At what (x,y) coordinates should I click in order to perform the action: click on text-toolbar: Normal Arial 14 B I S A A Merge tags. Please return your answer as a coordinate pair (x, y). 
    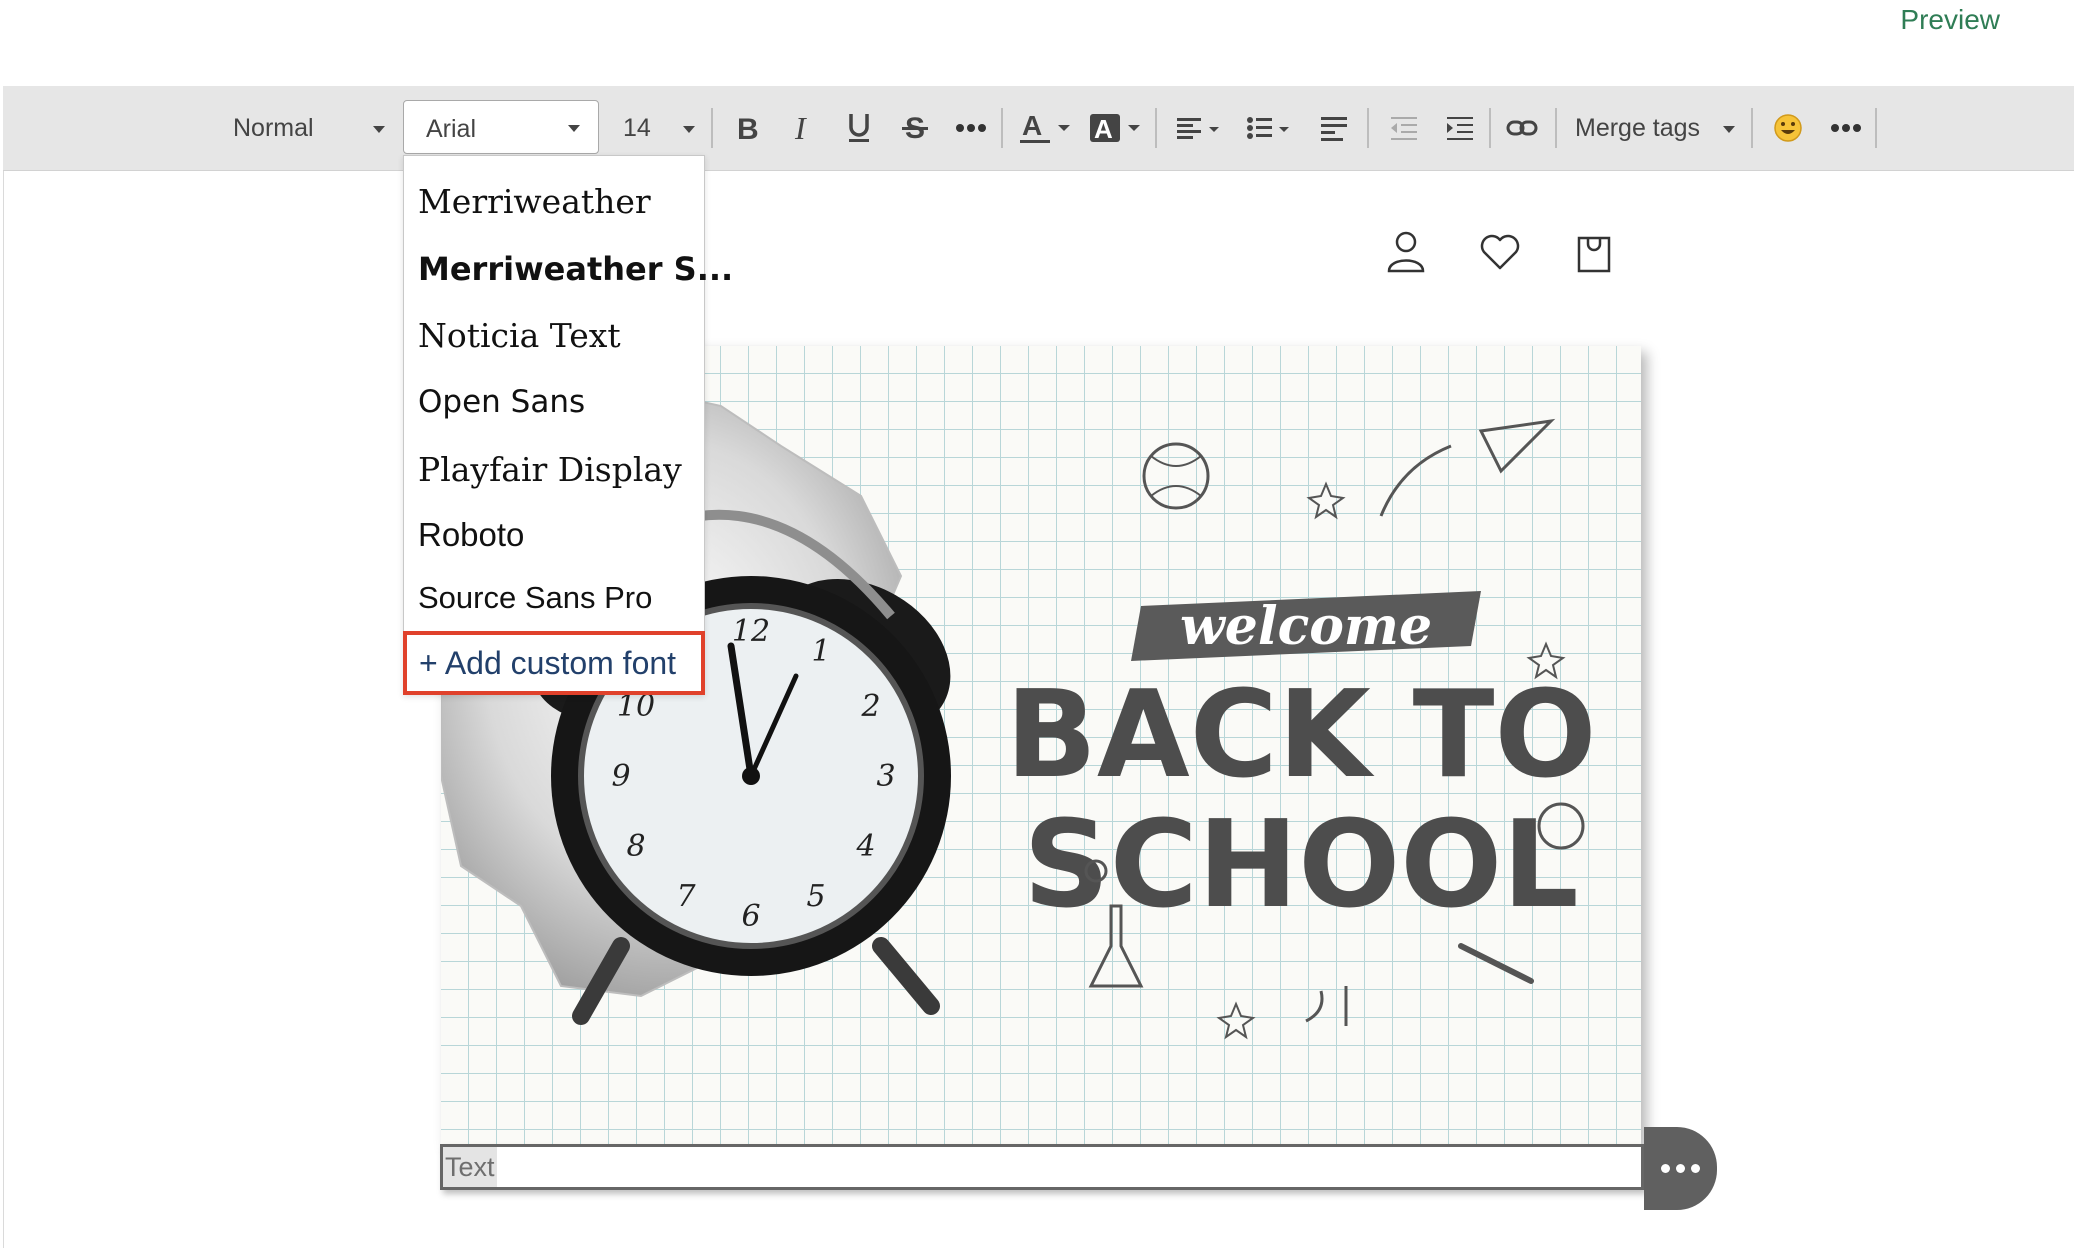
    Looking at the image, I should click on (1038, 128).